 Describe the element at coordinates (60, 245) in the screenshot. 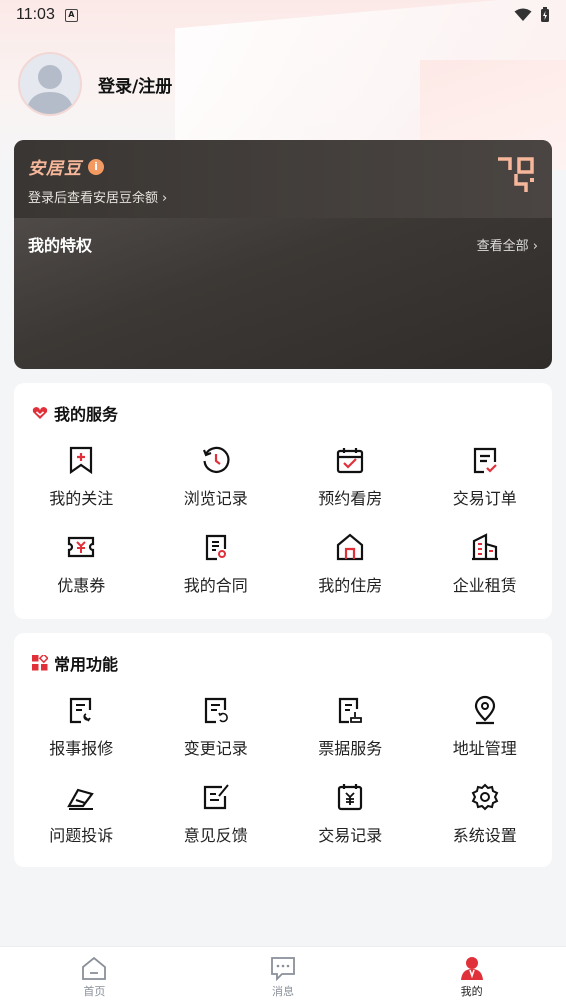

I see `privilege-title: 我的特权` at that location.